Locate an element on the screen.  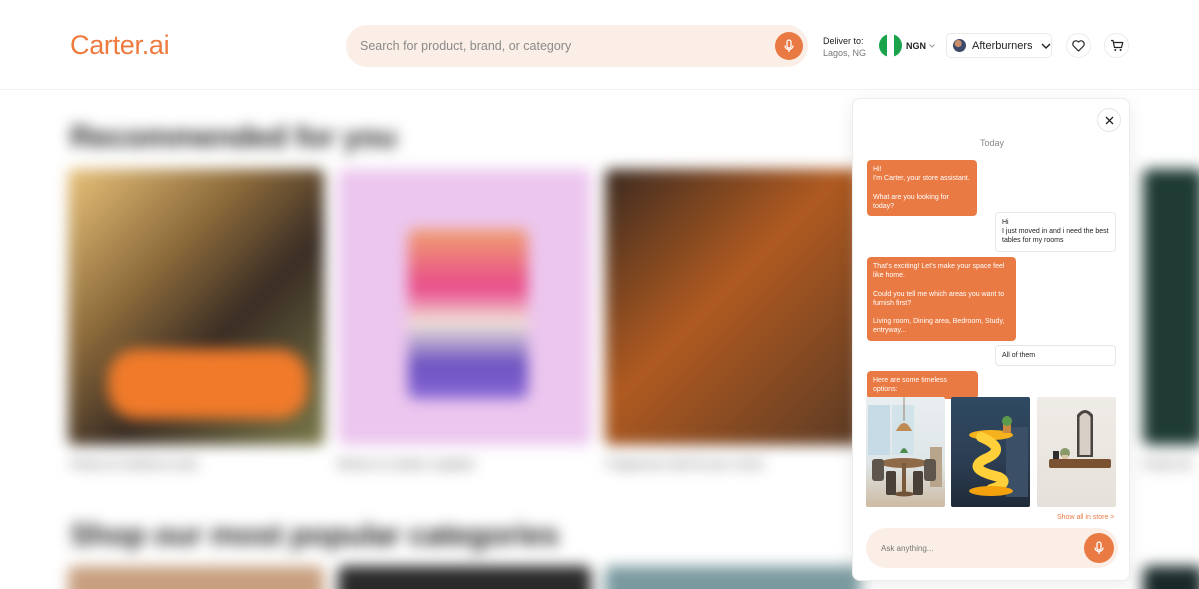
avatar is located at coordinates (959, 45).